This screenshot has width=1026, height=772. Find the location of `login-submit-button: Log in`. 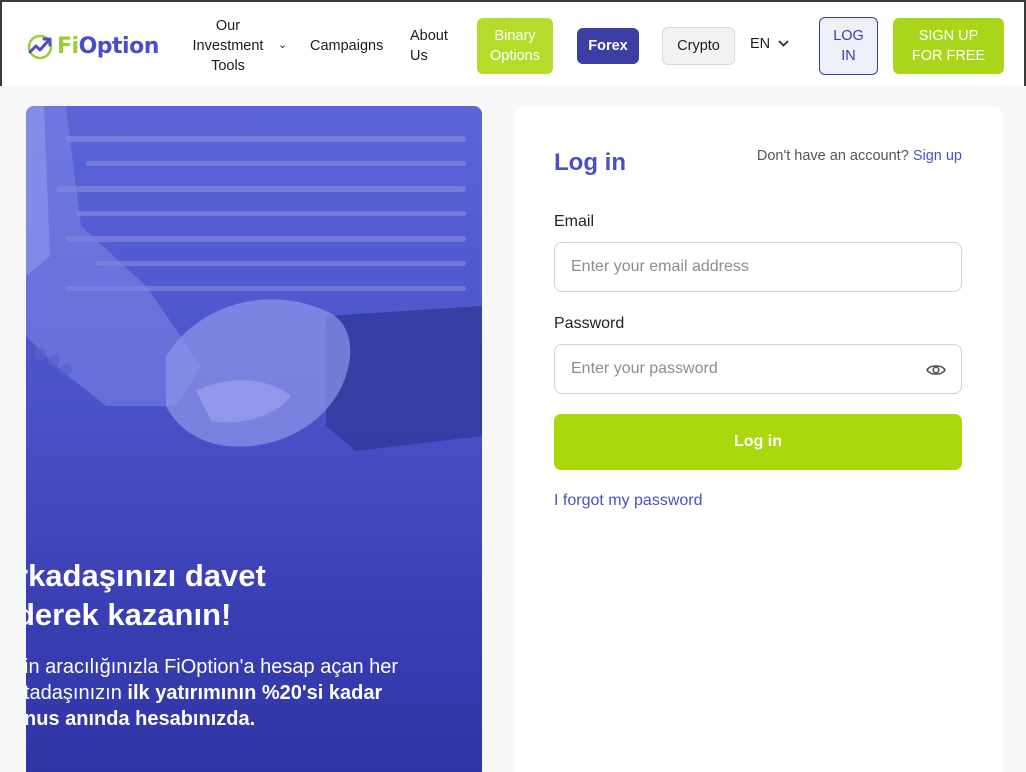

login-submit-button: Log in is located at coordinates (758, 442).